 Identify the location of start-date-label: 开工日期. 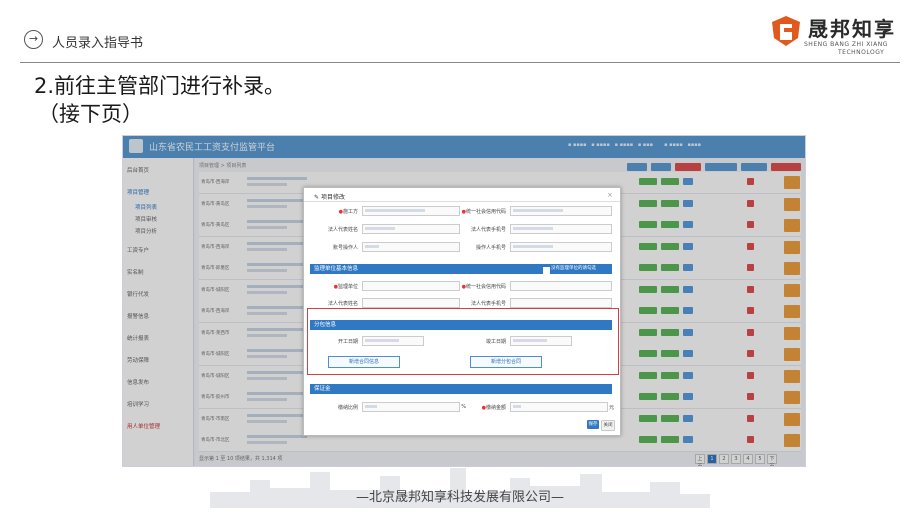
(347, 342).